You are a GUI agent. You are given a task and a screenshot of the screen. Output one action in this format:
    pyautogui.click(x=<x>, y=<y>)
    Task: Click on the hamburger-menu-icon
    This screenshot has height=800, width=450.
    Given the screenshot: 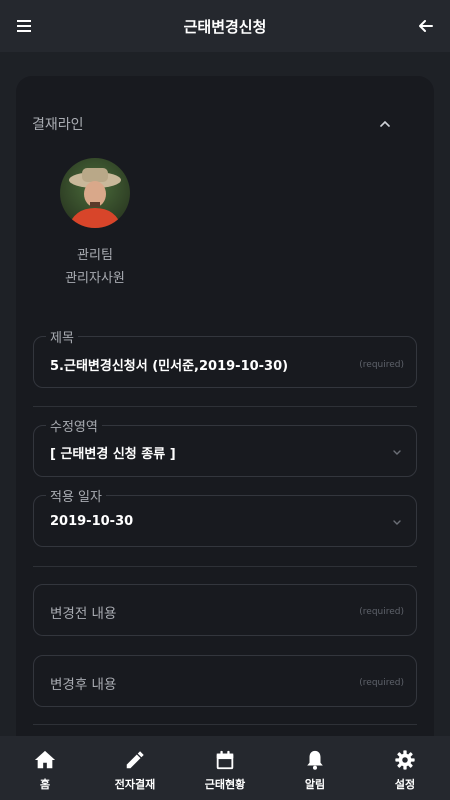 What is the action you would take?
    pyautogui.click(x=24, y=26)
    